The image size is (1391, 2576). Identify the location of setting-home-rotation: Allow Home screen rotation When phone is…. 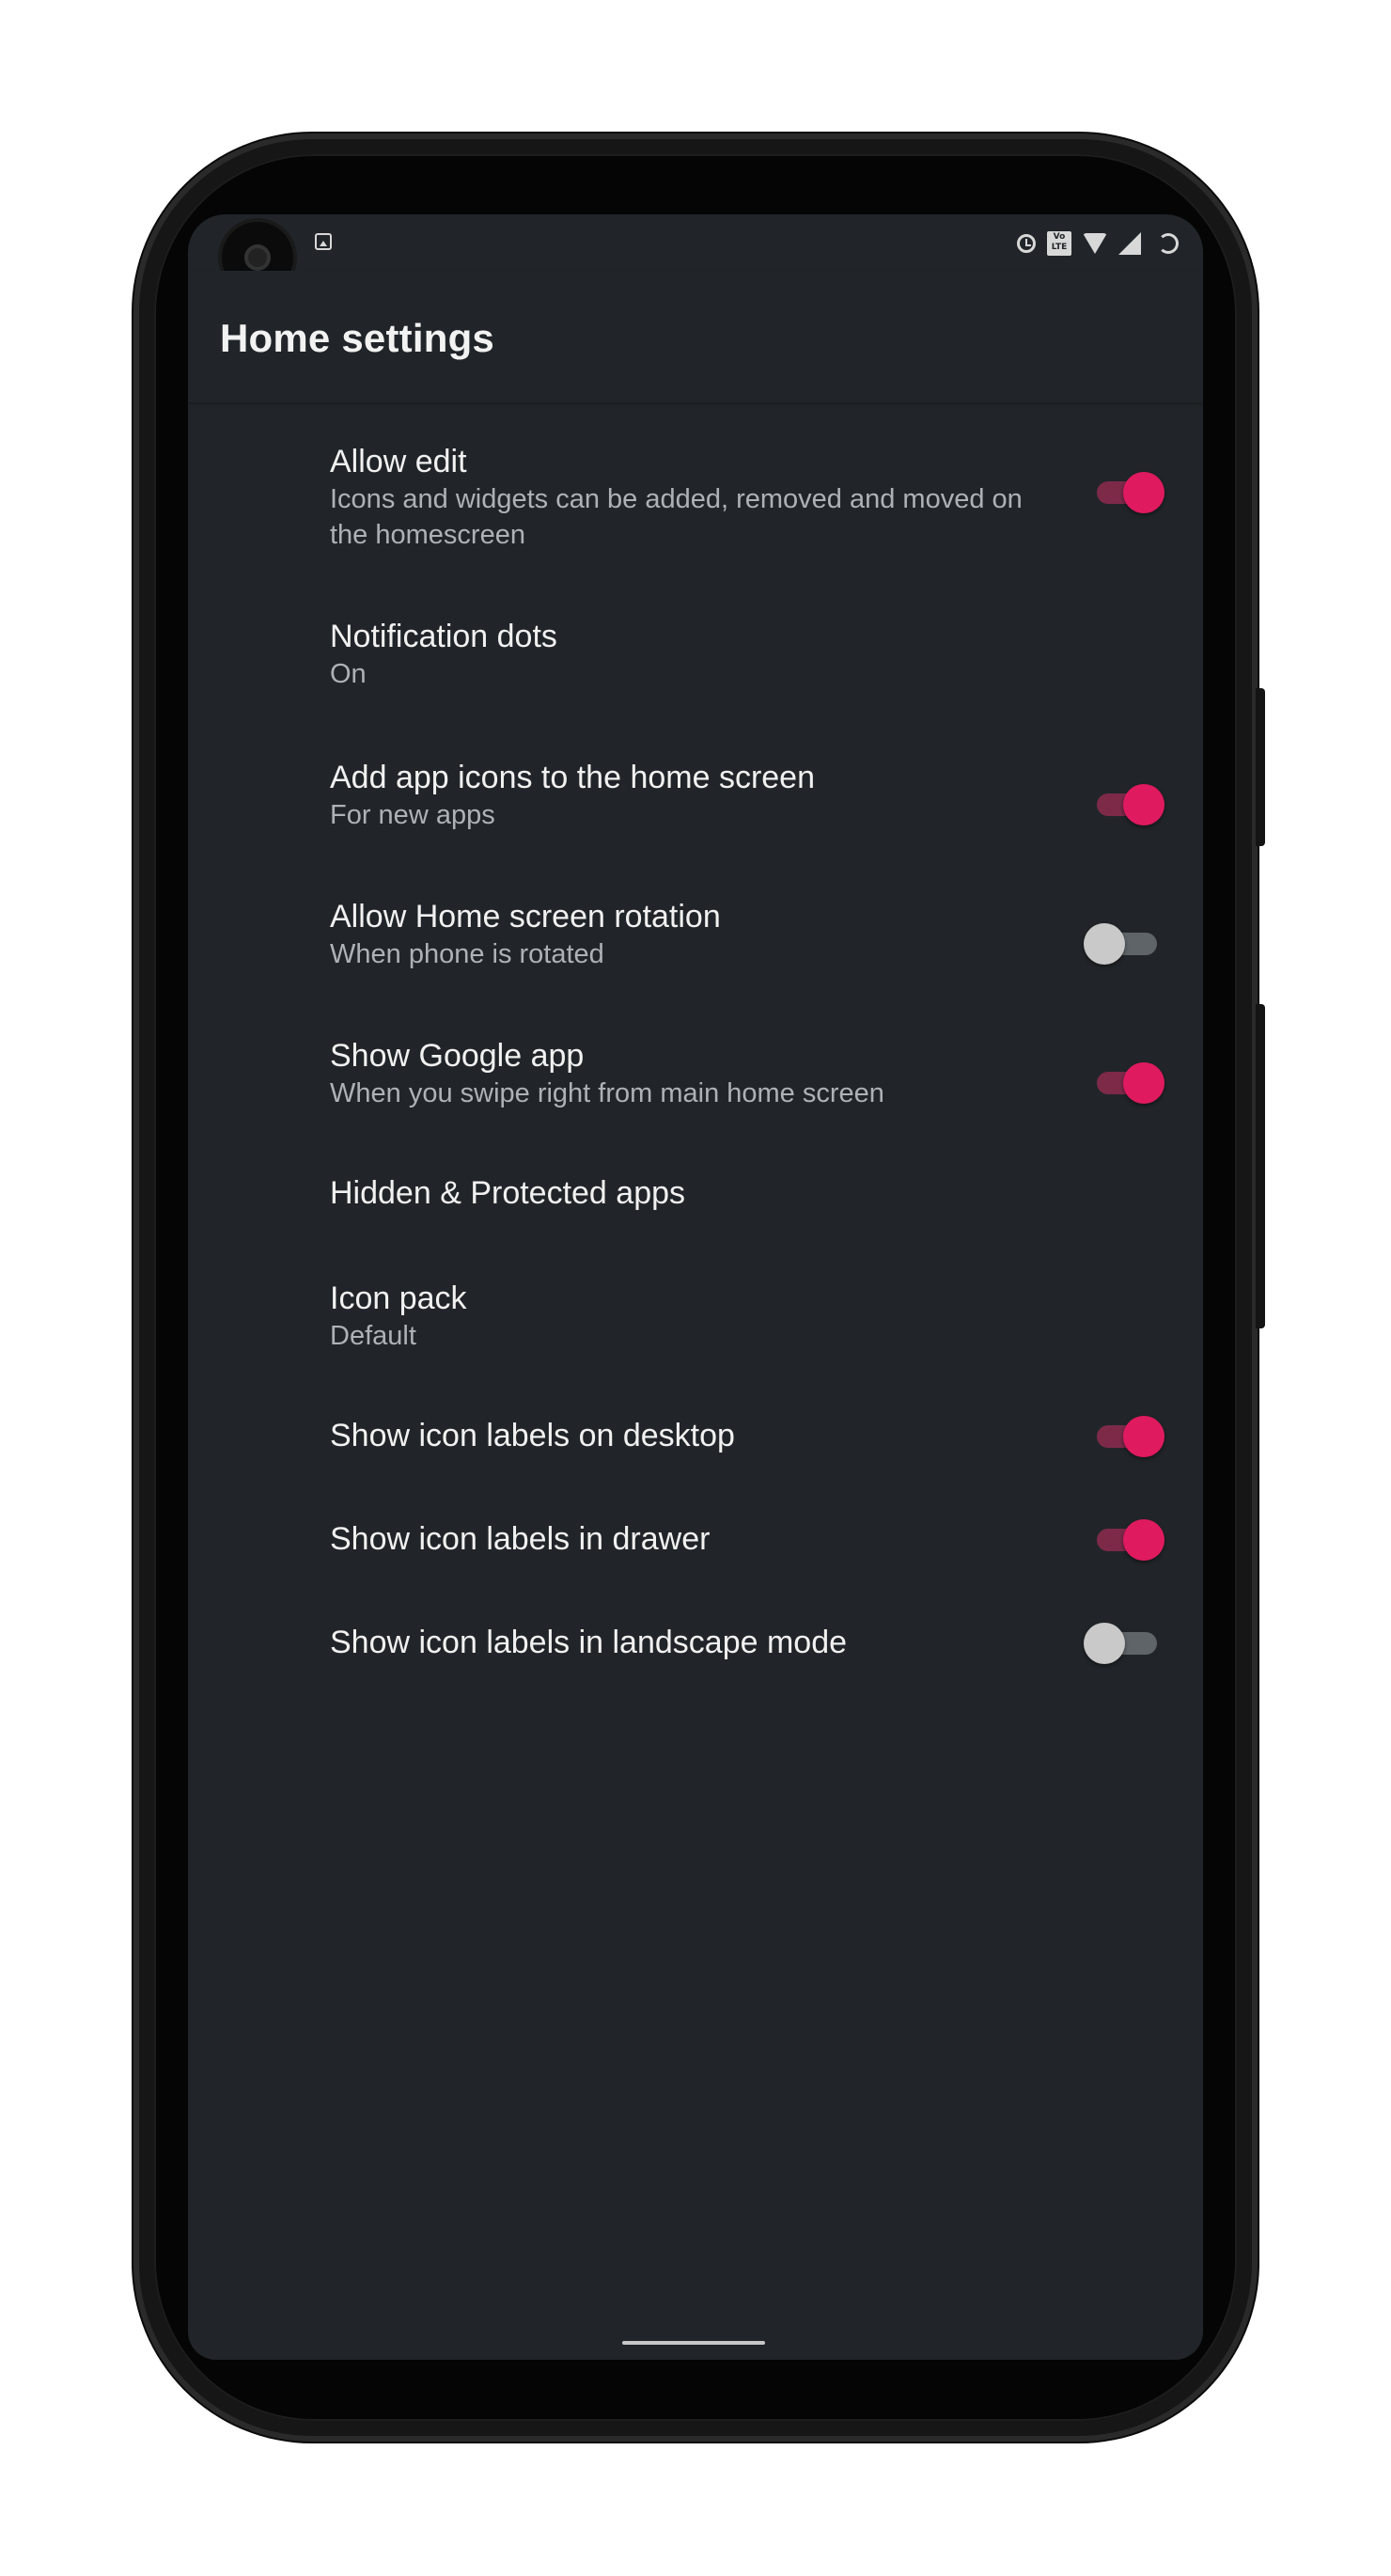
(696, 909).